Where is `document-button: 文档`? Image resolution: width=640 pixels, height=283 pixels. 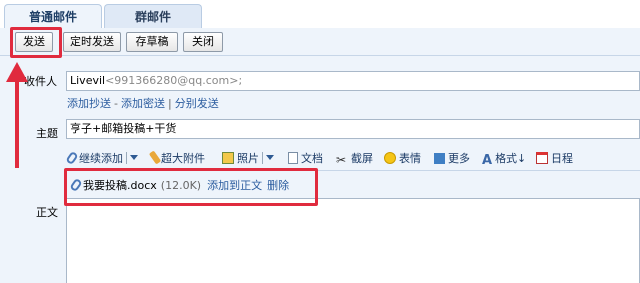 document-button: 文档 is located at coordinates (305, 158).